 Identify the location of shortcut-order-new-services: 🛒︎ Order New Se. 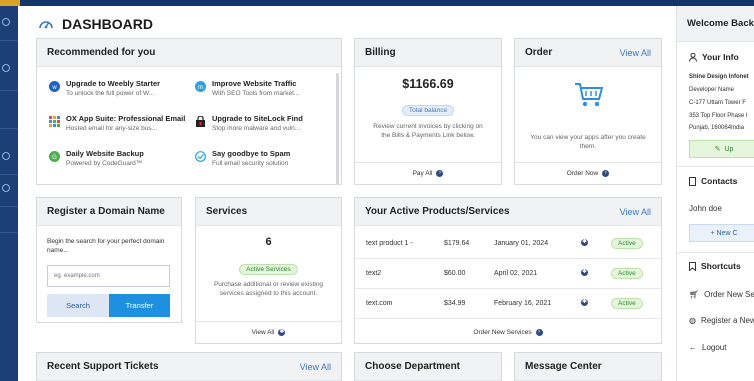
(721, 294).